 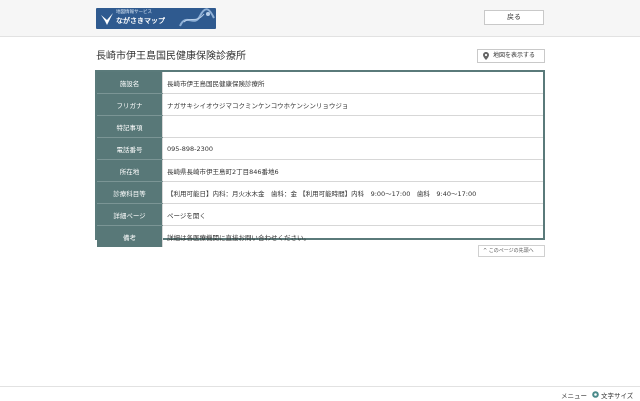 I want to click on row-value: 詳細は各医療機関に直接お問い合わせください。, so click(x=238, y=237).